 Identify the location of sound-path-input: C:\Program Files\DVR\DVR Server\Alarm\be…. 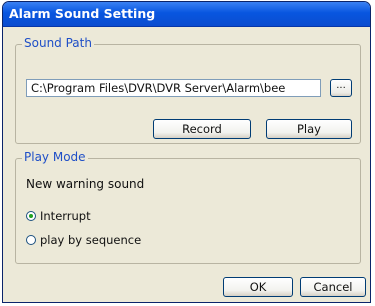
(173, 88).